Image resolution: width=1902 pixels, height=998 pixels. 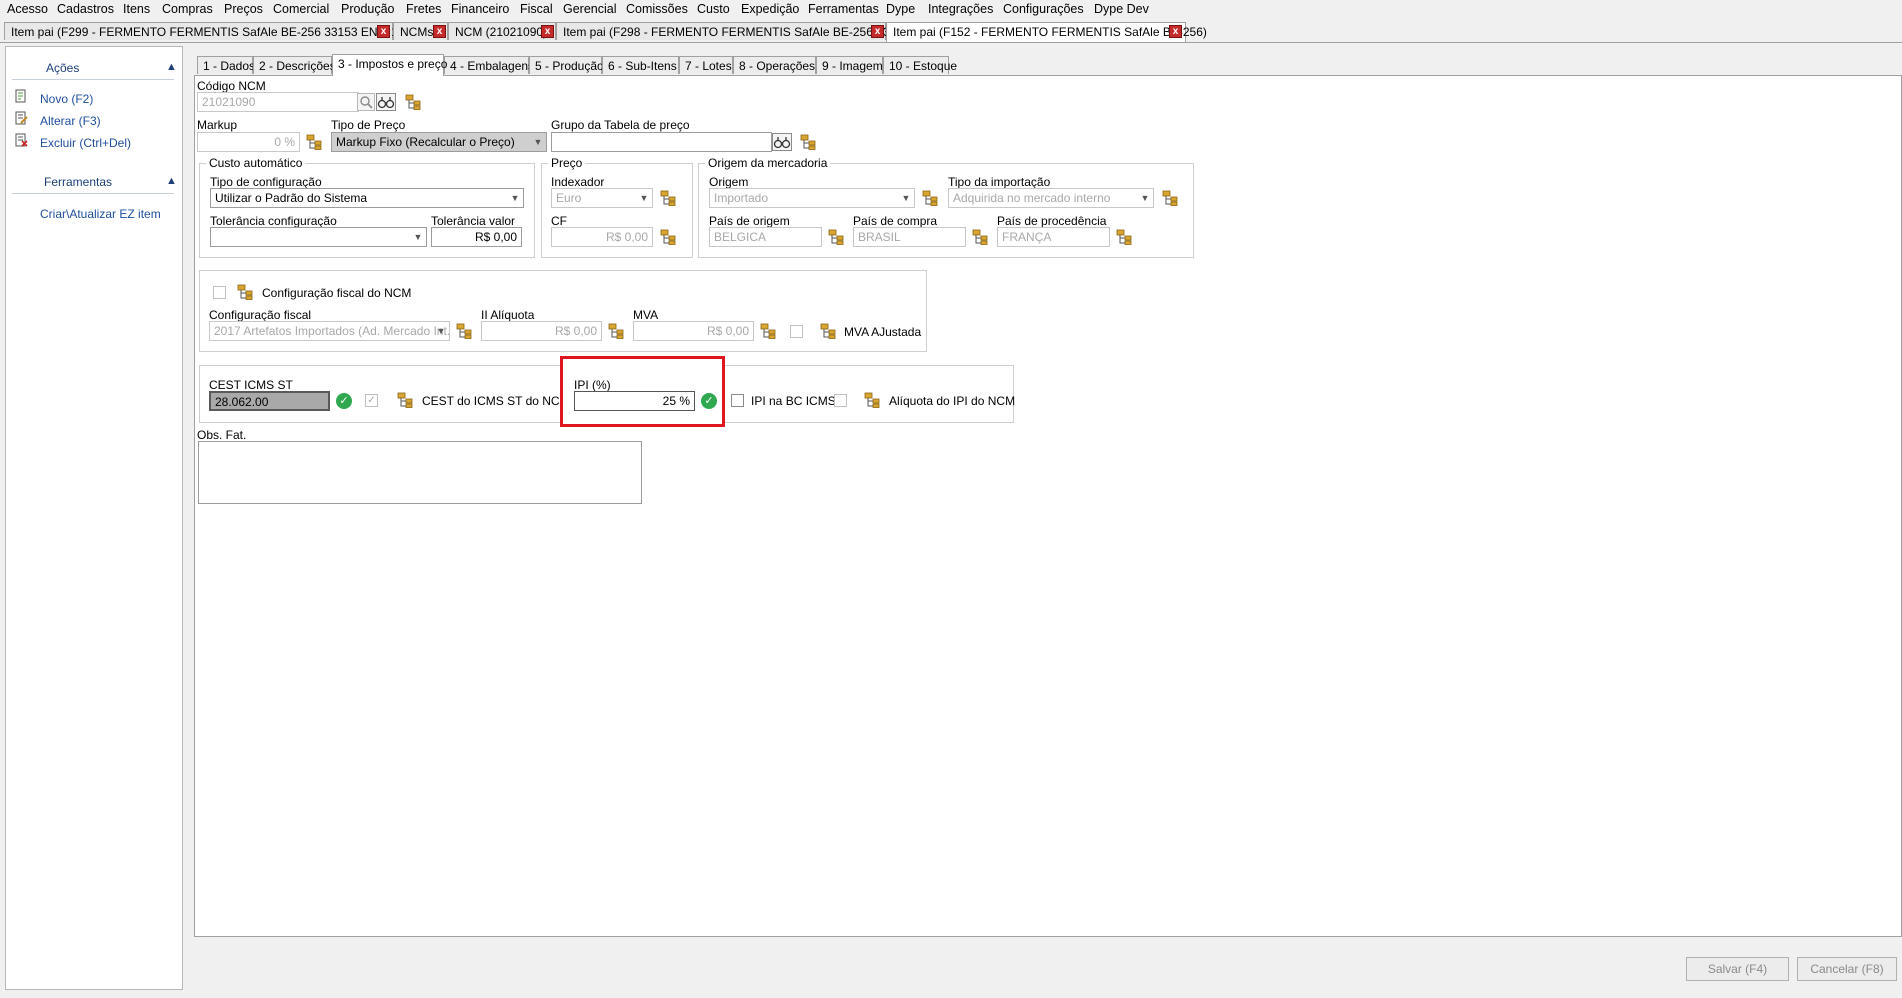 What do you see at coordinates (693, 331) in the screenshot?
I see `mva-input: R$ 0,00` at bounding box center [693, 331].